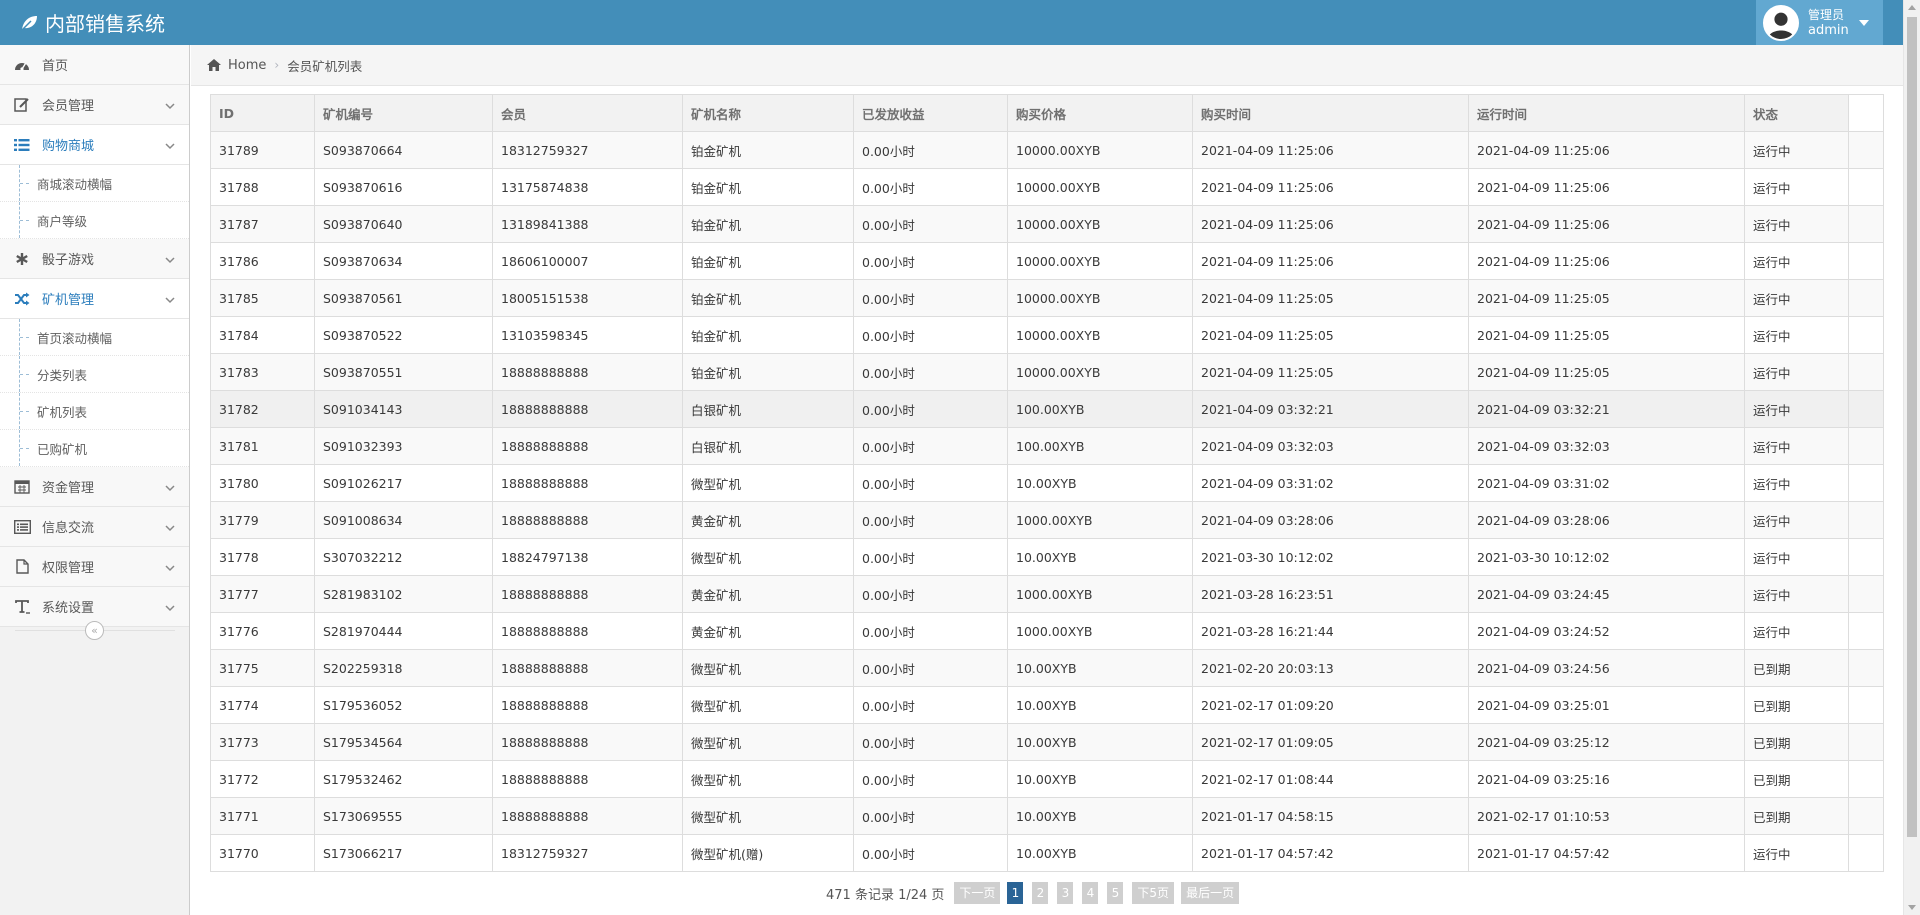 This screenshot has width=1920, height=915. What do you see at coordinates (22, 259) in the screenshot?
I see `asterisk-icon` at bounding box center [22, 259].